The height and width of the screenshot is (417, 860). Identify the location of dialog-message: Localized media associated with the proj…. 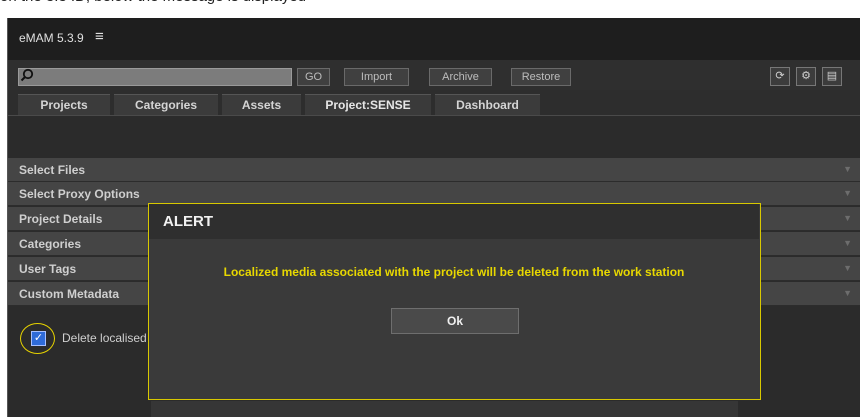
(454, 272).